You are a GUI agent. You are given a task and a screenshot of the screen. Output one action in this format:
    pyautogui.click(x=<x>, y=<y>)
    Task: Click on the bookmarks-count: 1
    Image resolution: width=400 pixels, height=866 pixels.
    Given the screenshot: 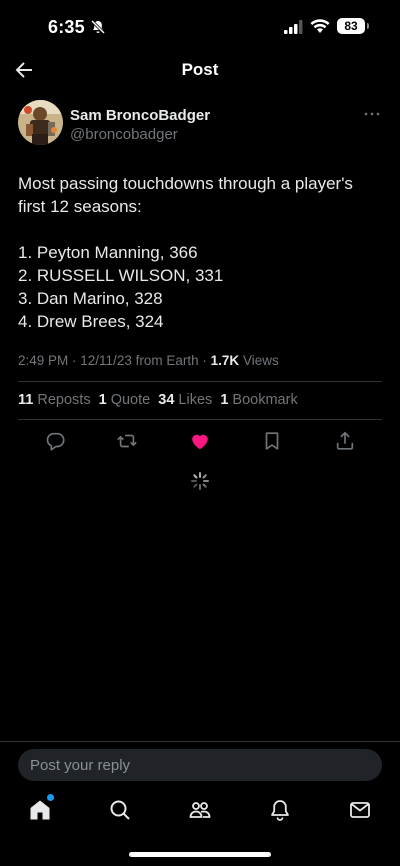 What is the action you would take?
    pyautogui.click(x=224, y=400)
    